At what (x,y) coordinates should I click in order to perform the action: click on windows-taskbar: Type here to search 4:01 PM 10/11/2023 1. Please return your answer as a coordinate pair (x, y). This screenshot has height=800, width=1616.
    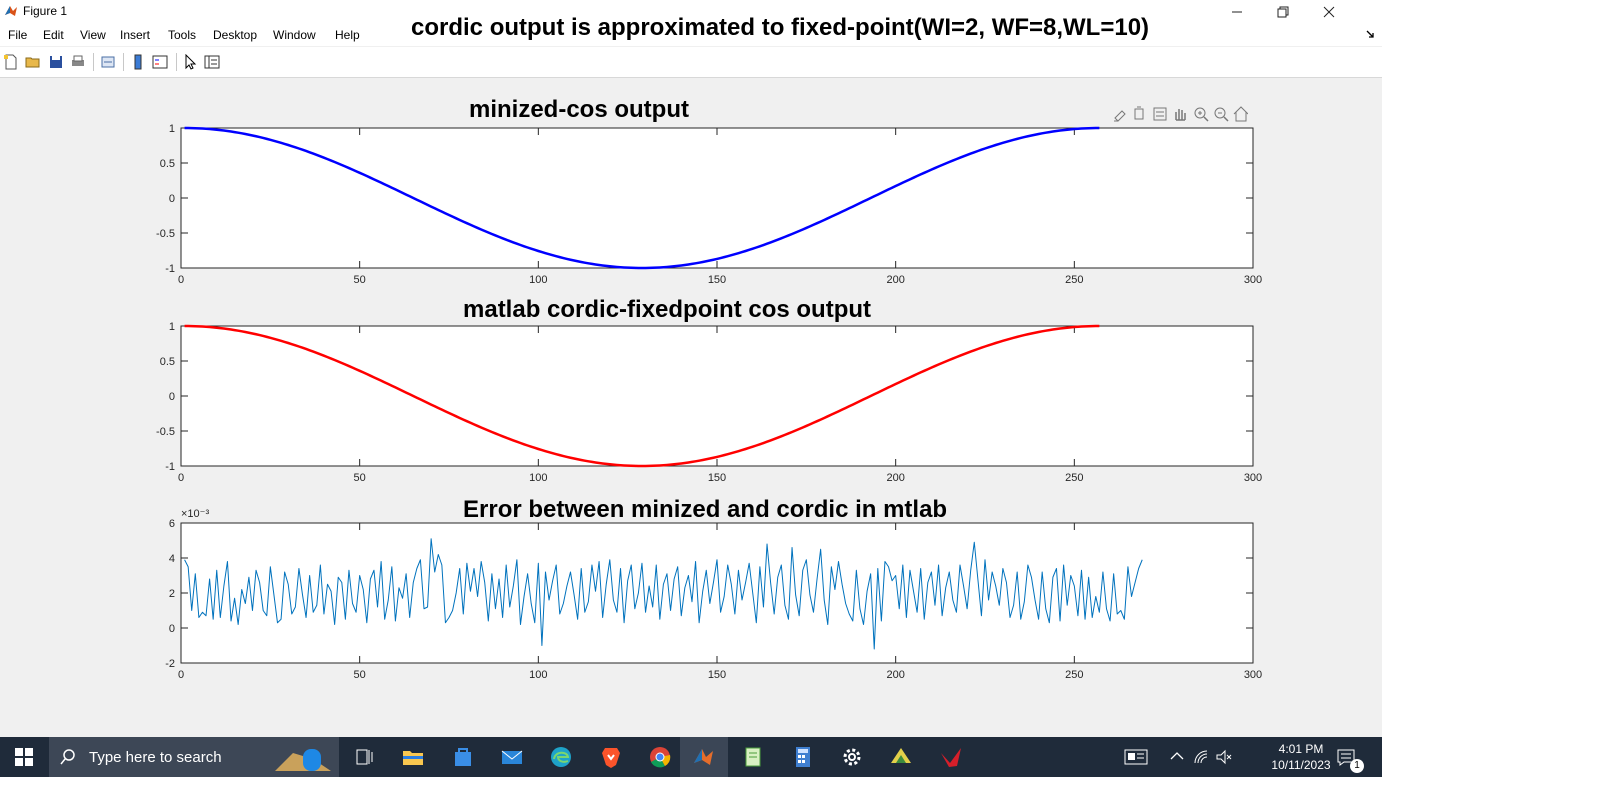
    Looking at the image, I should click on (691, 757).